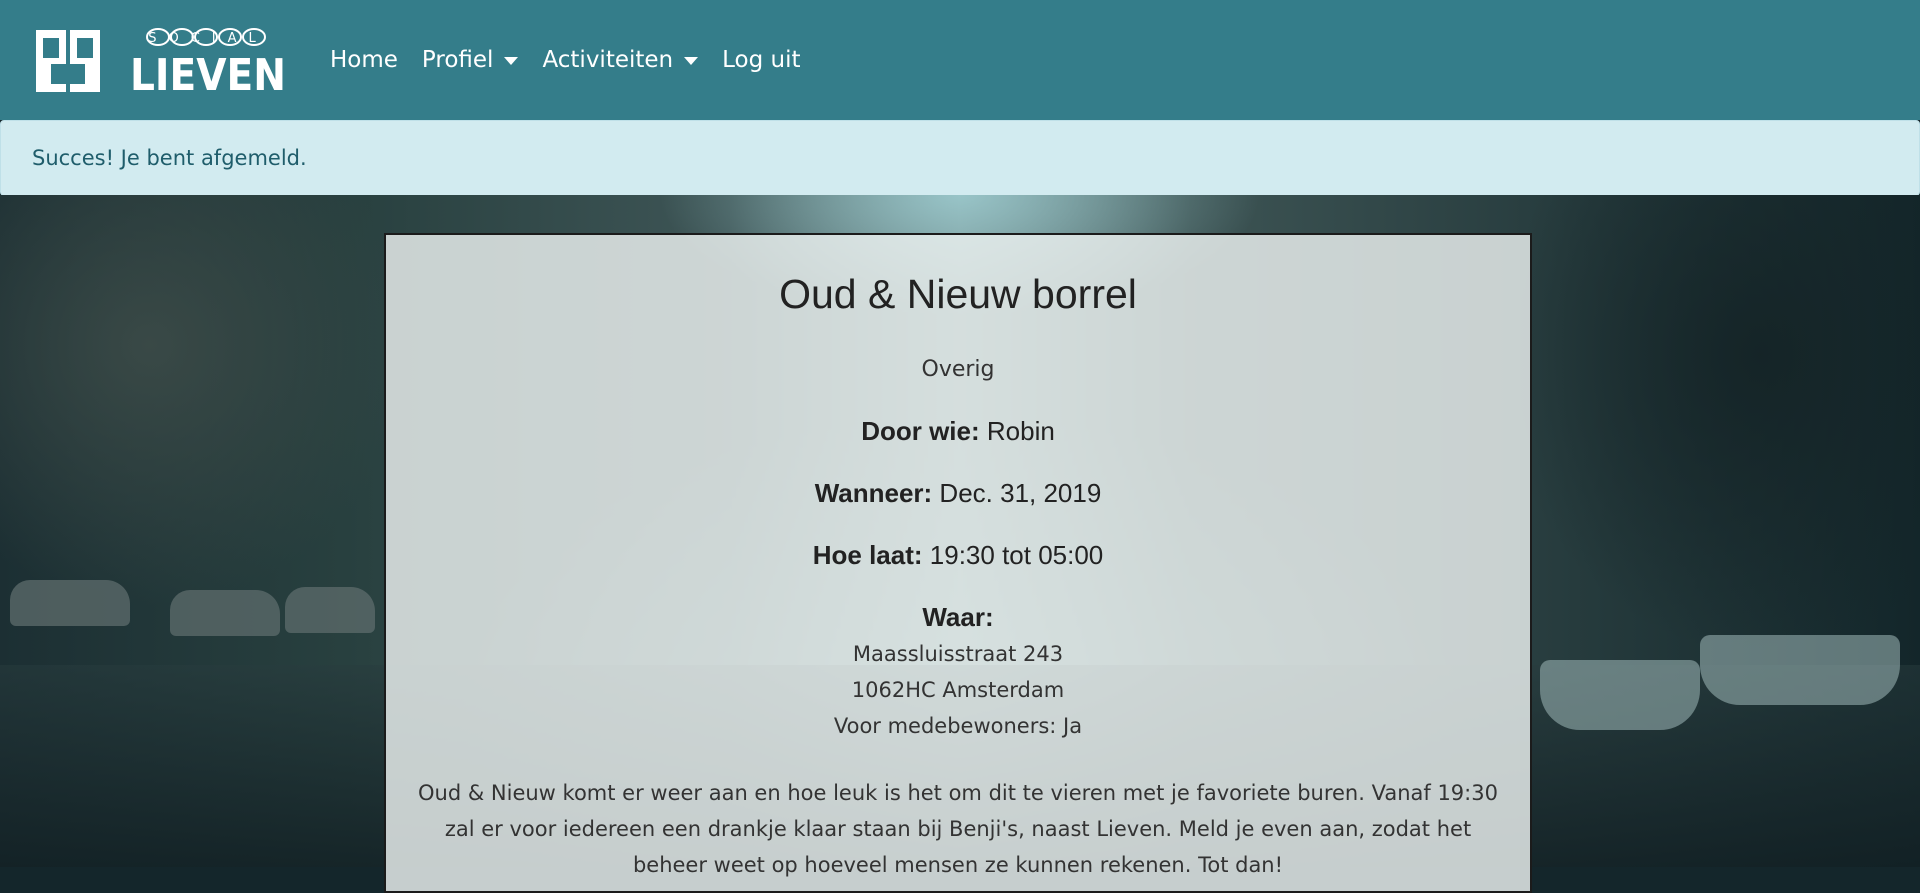 Image resolution: width=1920 pixels, height=893 pixels. I want to click on organizer-row: Door wie: Robin, so click(958, 431).